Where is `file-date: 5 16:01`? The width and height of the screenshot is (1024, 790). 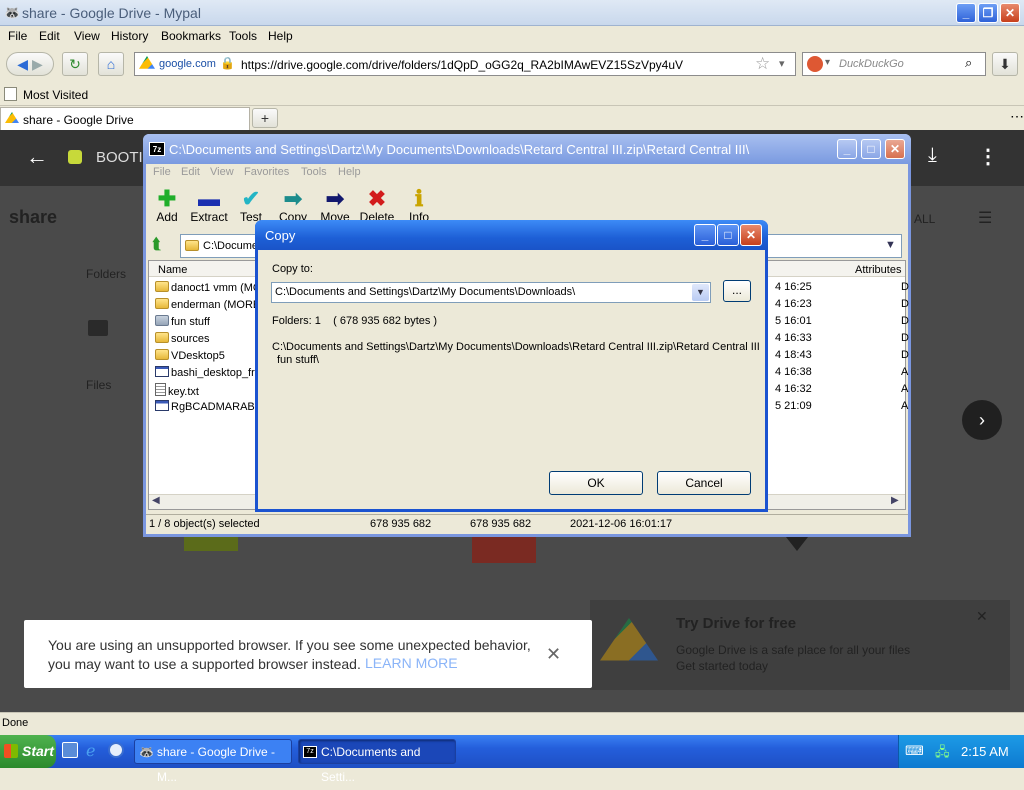
file-date: 5 16:01 is located at coordinates (793, 321).